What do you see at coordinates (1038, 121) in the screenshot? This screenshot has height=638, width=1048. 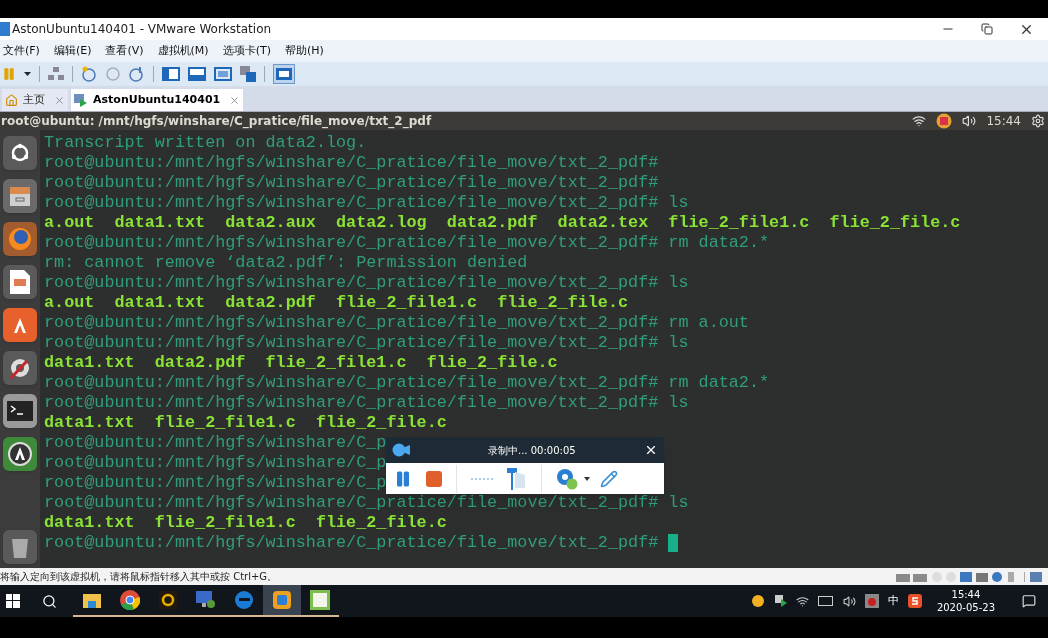 I see `settings-icon` at bounding box center [1038, 121].